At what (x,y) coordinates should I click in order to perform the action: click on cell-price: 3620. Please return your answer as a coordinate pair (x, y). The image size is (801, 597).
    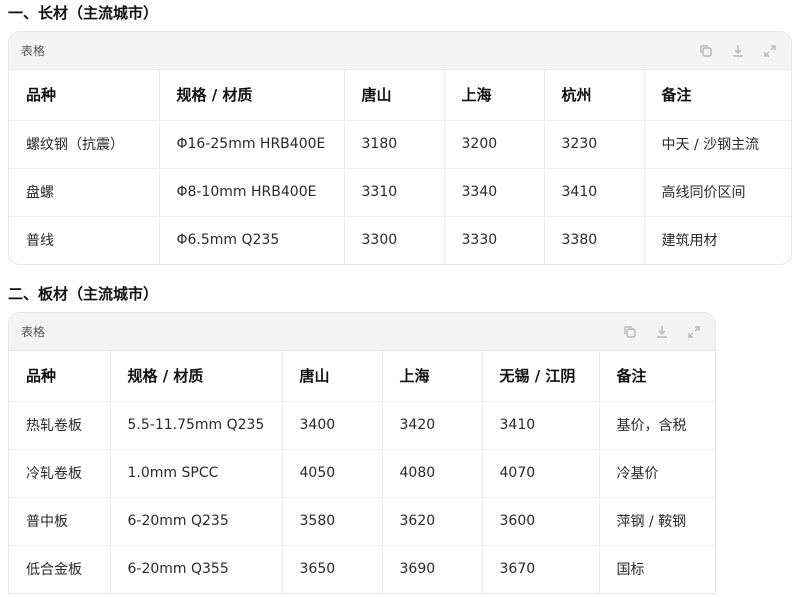
    Looking at the image, I should click on (432, 521).